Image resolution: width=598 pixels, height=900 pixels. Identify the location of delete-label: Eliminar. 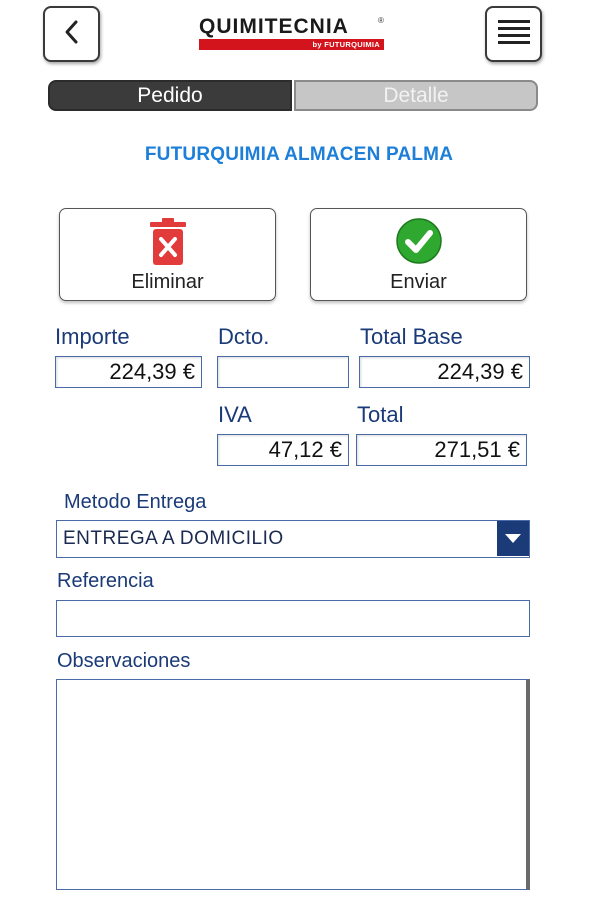
(167, 282).